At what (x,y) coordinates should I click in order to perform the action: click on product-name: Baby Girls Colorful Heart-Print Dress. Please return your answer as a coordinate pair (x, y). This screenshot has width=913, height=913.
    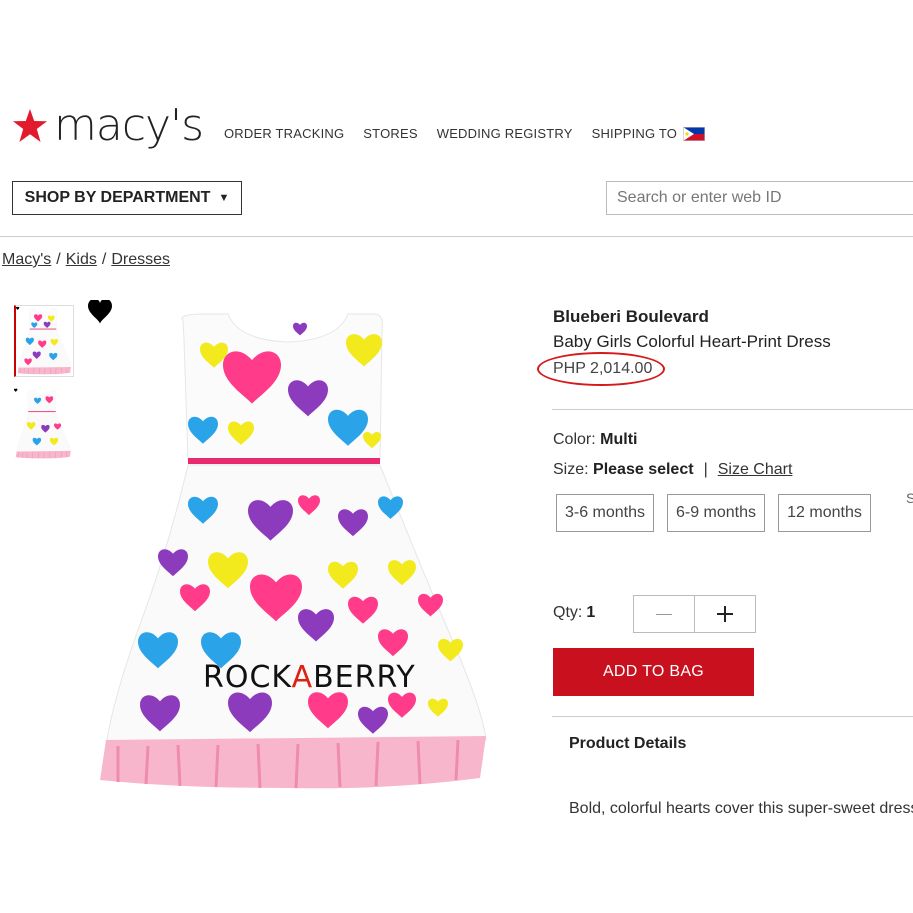
    Looking at the image, I should click on (692, 341).